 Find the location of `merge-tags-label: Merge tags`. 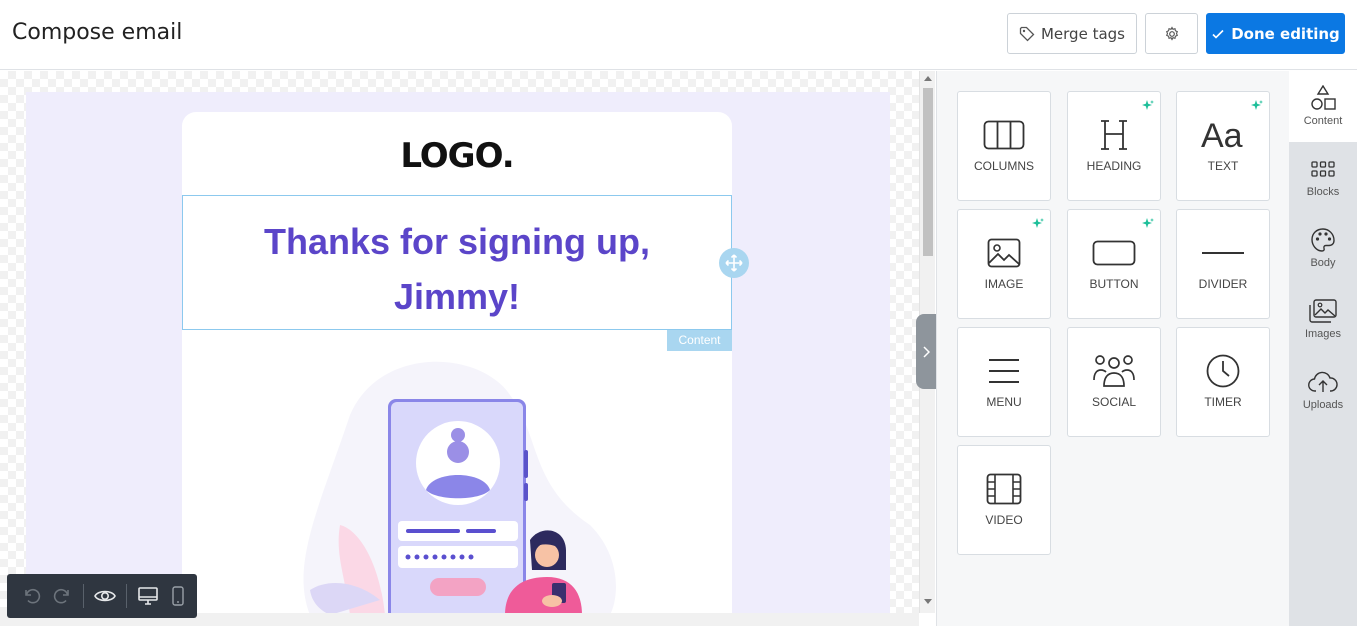

merge-tags-label: Merge tags is located at coordinates (1082, 33).